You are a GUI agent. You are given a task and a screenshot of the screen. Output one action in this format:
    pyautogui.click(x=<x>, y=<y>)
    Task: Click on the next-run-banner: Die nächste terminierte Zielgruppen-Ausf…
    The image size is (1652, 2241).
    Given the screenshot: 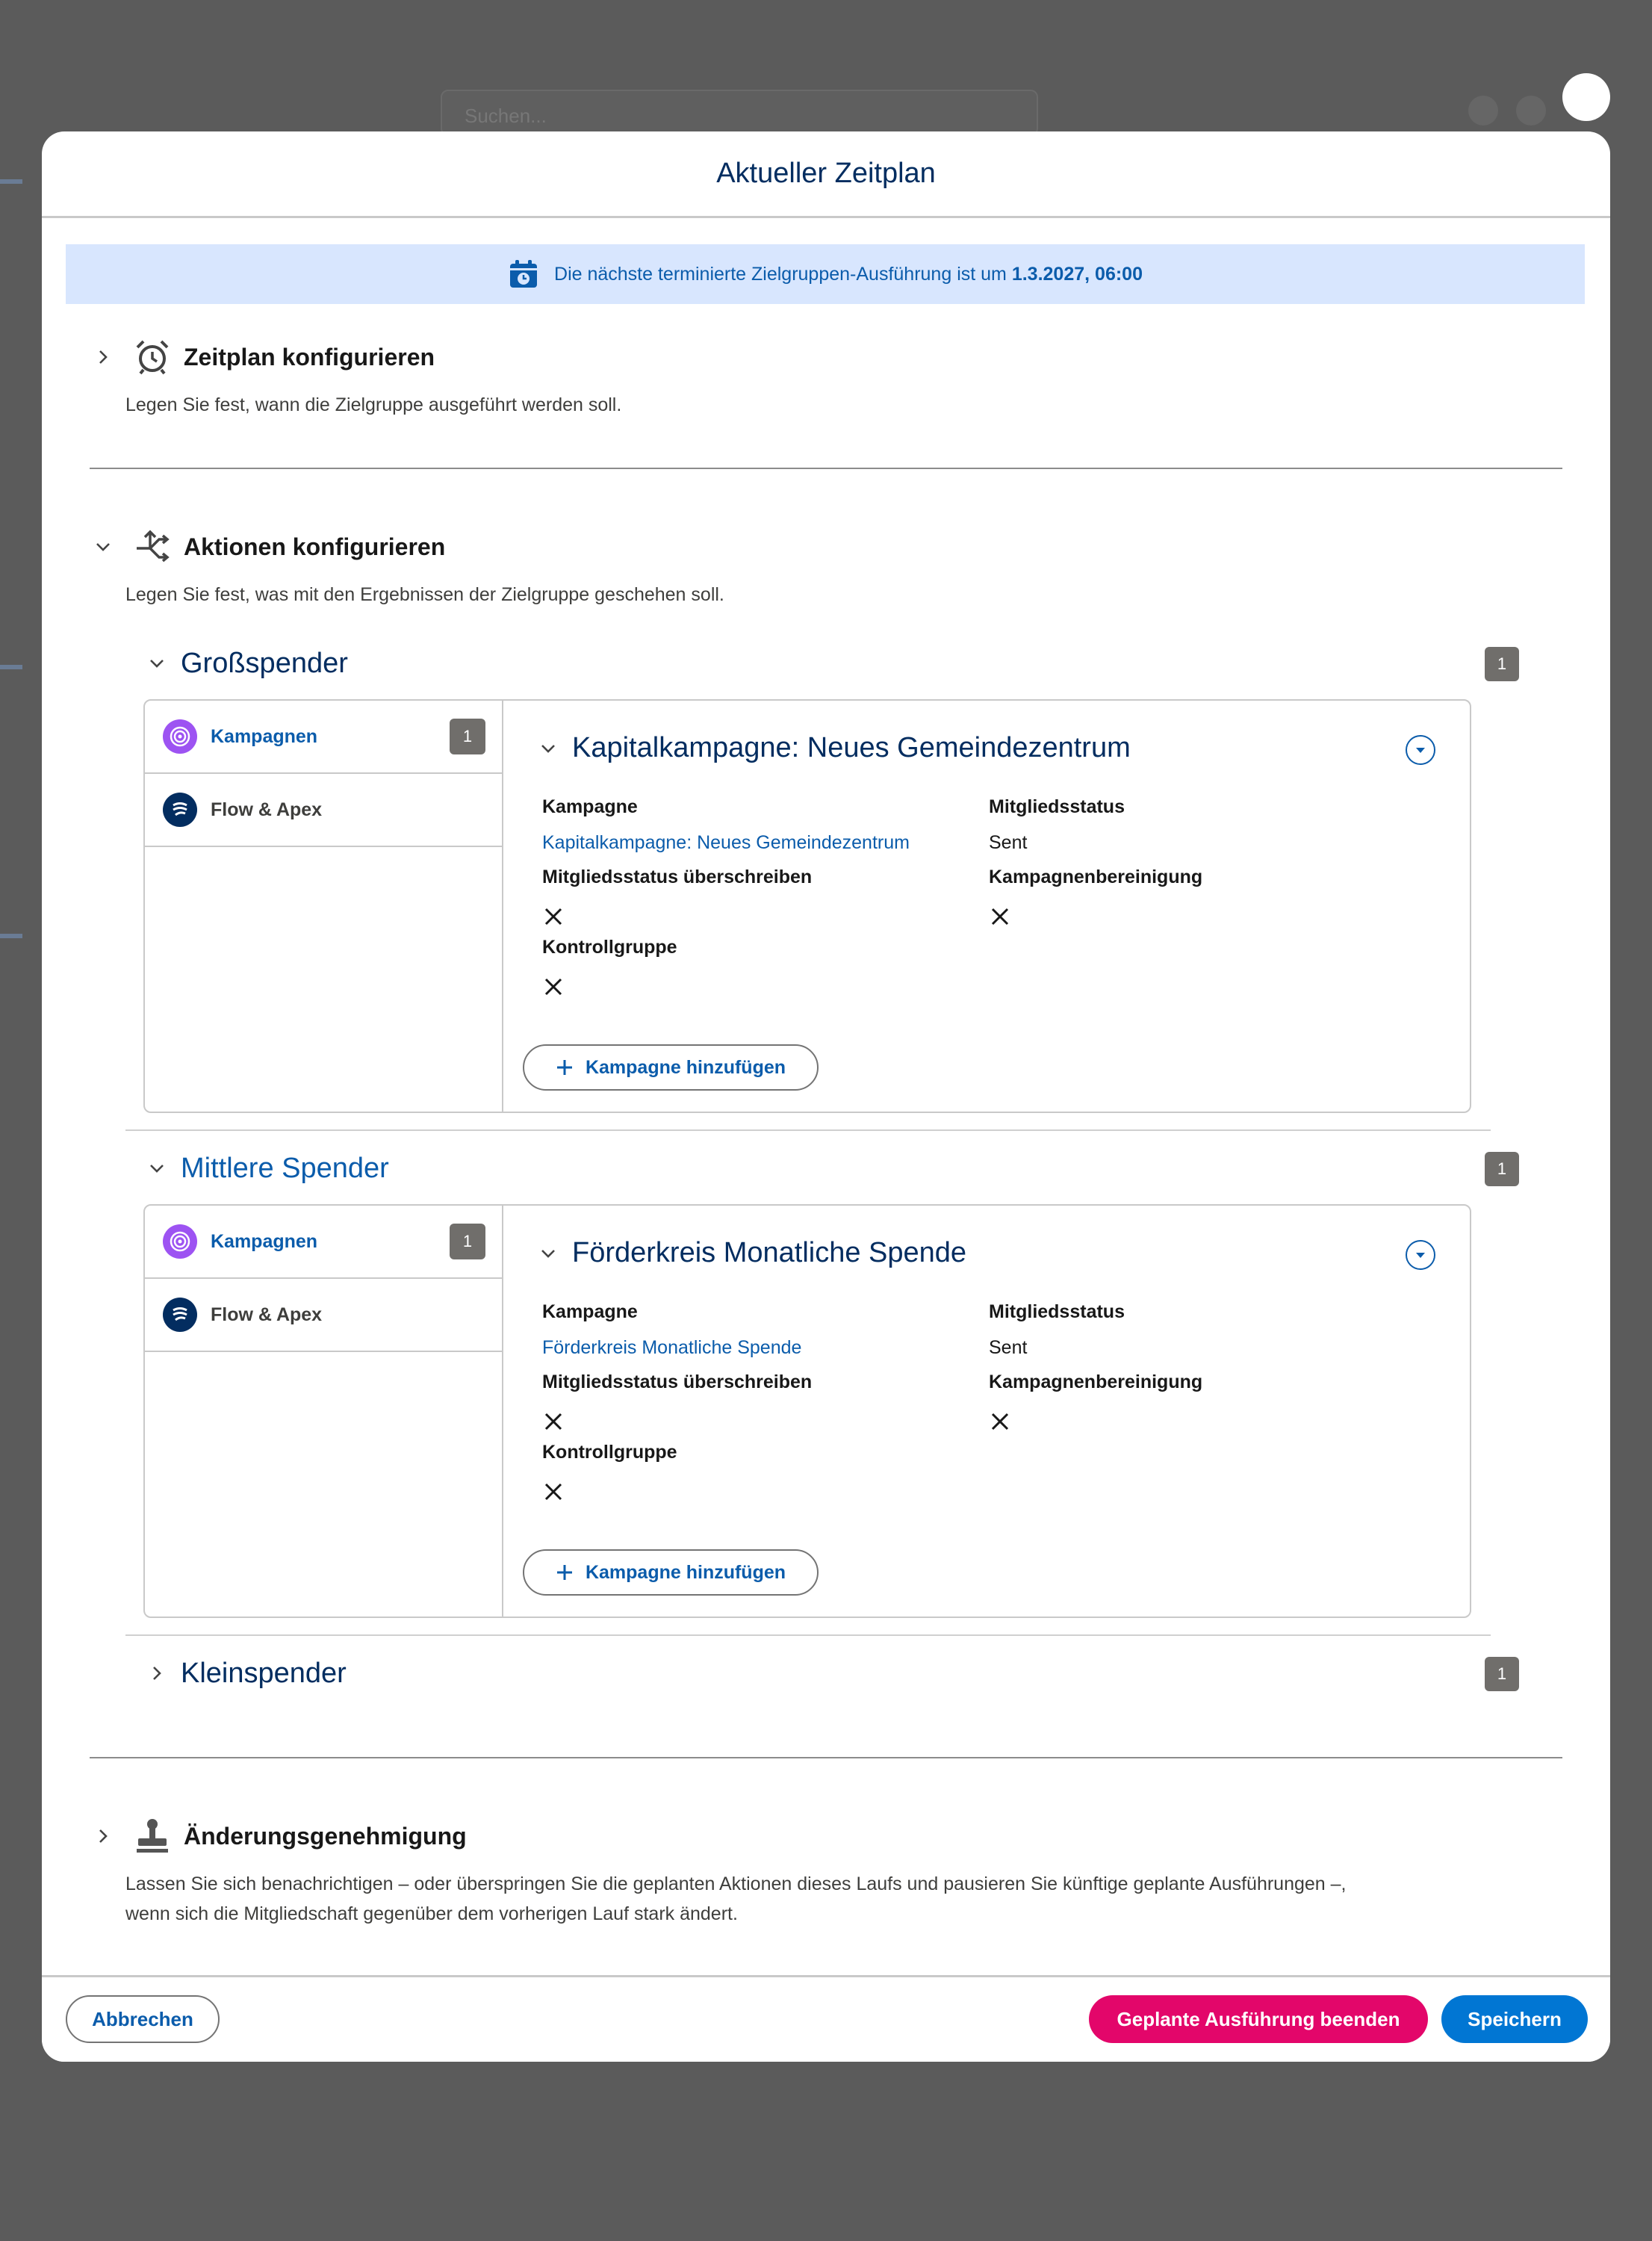 What is the action you would take?
    pyautogui.click(x=825, y=274)
    